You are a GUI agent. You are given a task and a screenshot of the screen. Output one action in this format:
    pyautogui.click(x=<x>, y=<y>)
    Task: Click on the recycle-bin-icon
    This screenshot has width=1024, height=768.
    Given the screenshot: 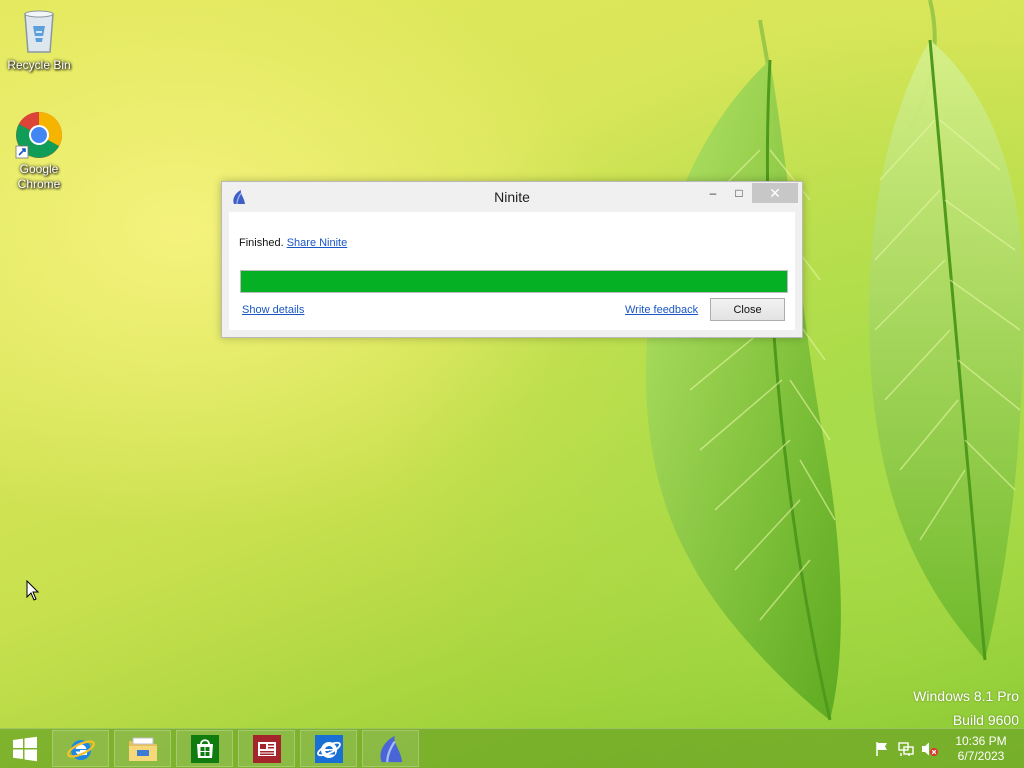 What is the action you would take?
    pyautogui.click(x=39, y=31)
    